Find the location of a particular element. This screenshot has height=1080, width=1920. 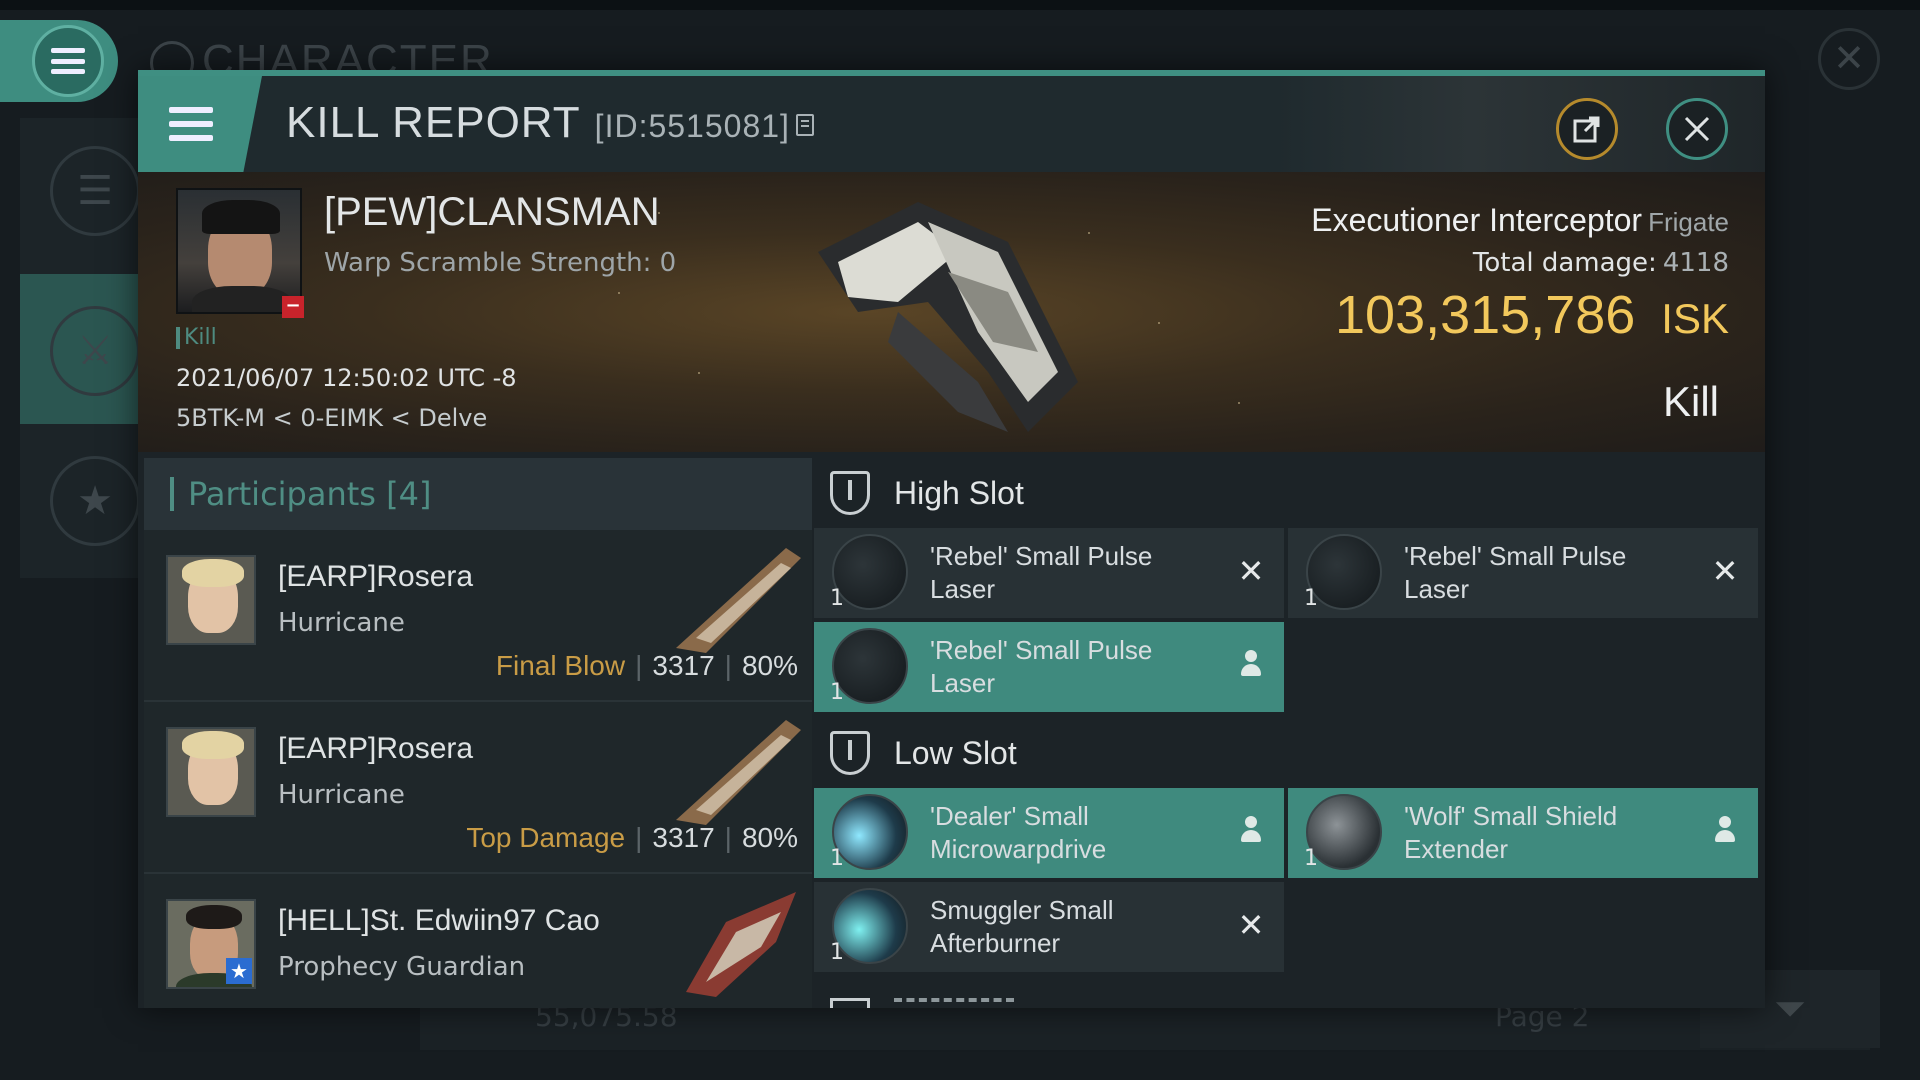

close-button is located at coordinates (1697, 129).